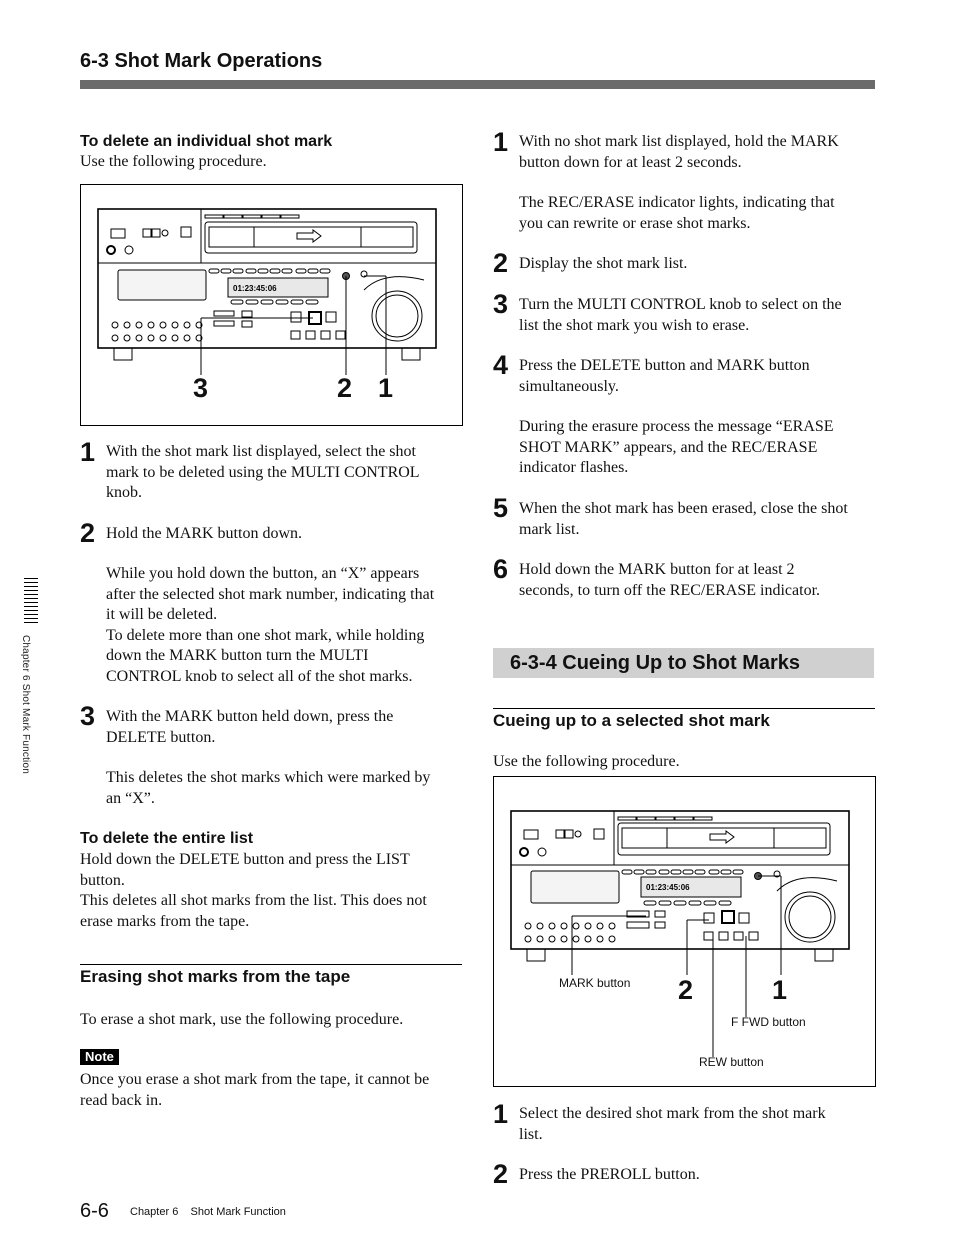  What do you see at coordinates (215, 976) in the screenshot?
I see `heading-erasing: Erasing shot marks from the tape` at bounding box center [215, 976].